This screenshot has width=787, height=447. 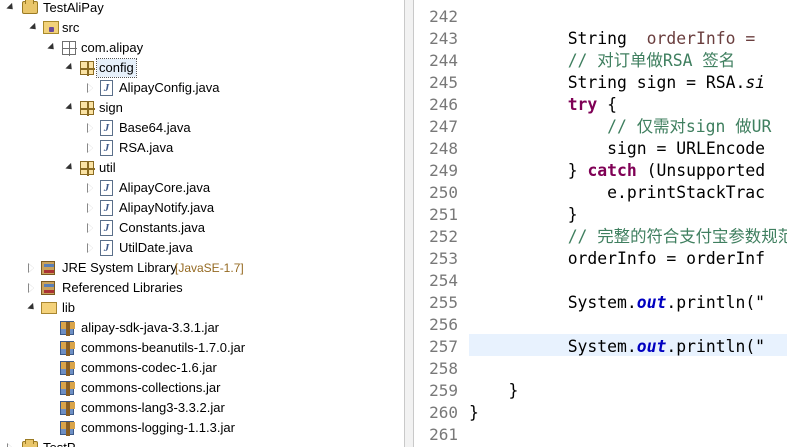 I want to click on code-line-246: try {, so click(x=628, y=105).